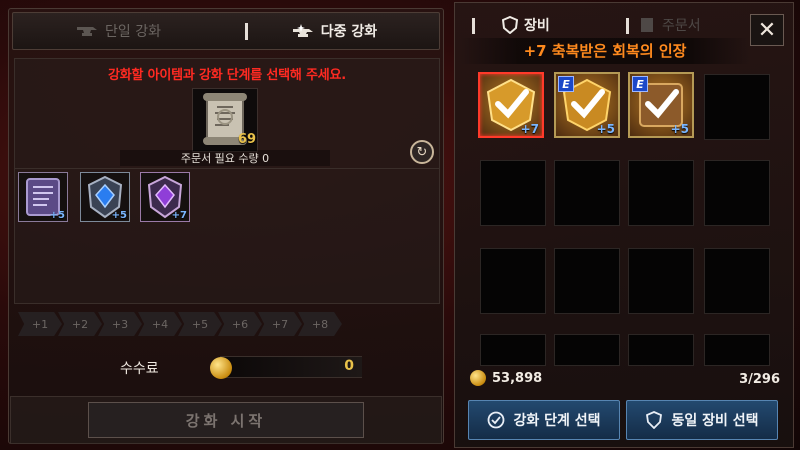 This screenshot has width=800, height=450. I want to click on tab-single-enhance: 단일 강화, so click(118, 31).